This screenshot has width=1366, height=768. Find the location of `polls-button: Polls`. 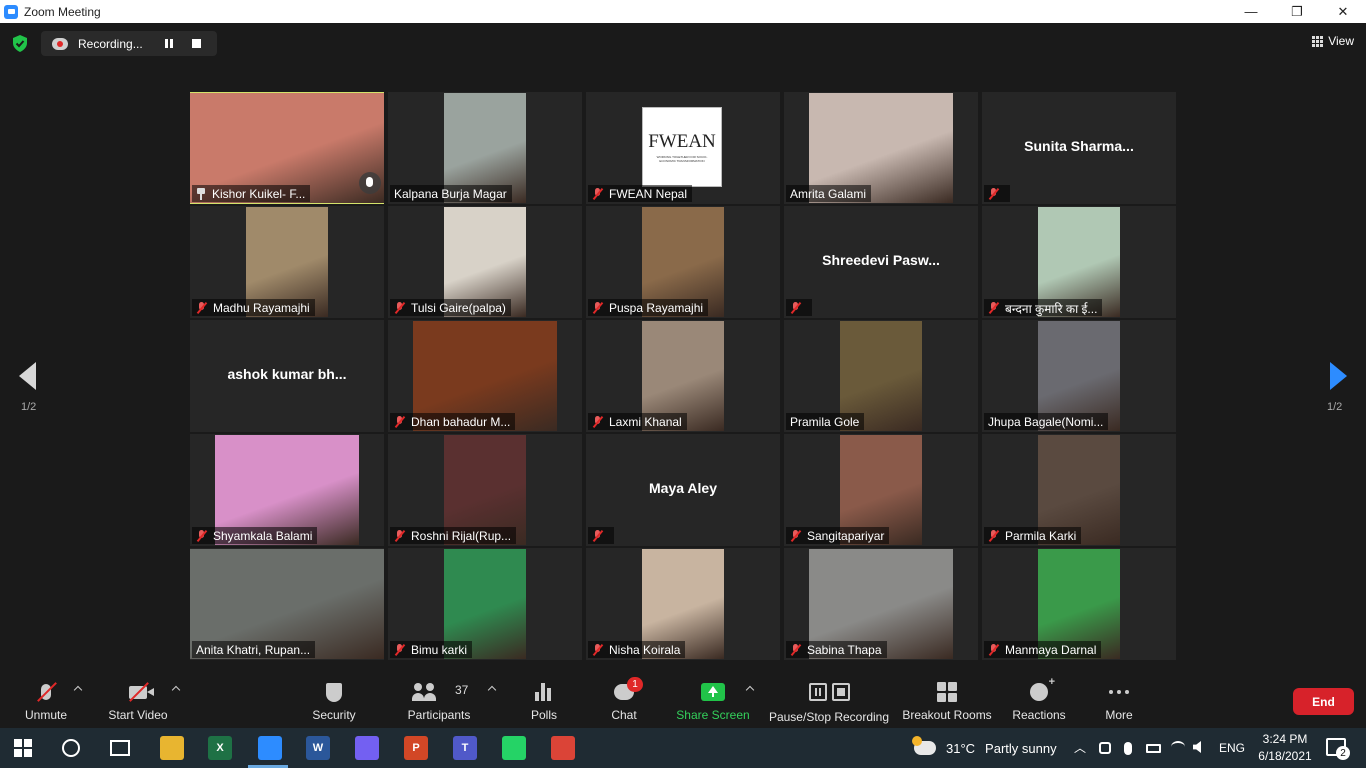

polls-button: Polls is located at coordinates (544, 697).